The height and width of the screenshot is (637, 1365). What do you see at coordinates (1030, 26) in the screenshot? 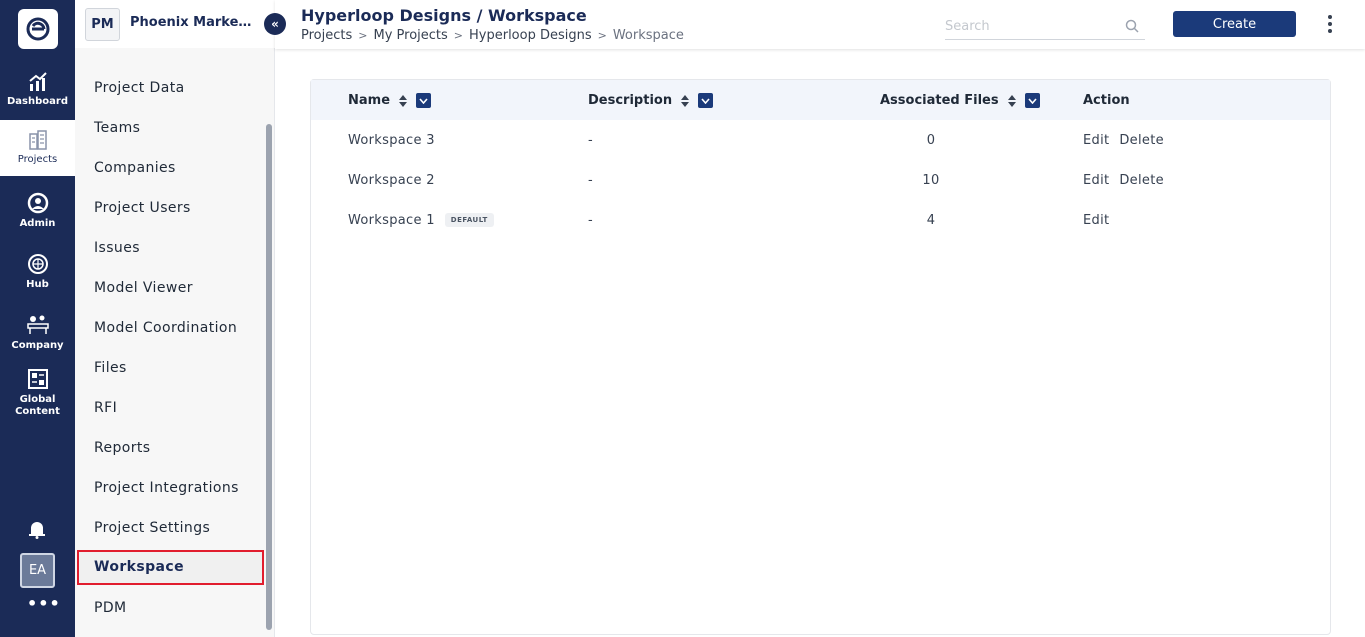
I see `search-input` at bounding box center [1030, 26].